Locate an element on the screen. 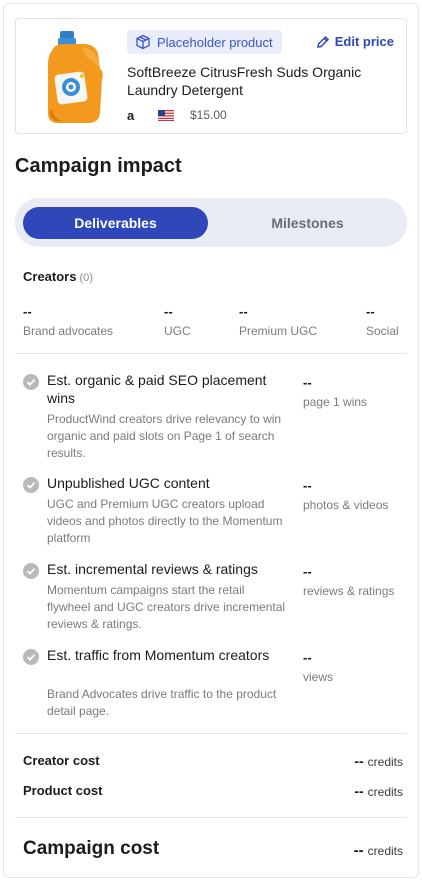 The image size is (422, 881). product-cost-row: Product cost -- credits is located at coordinates (213, 792).